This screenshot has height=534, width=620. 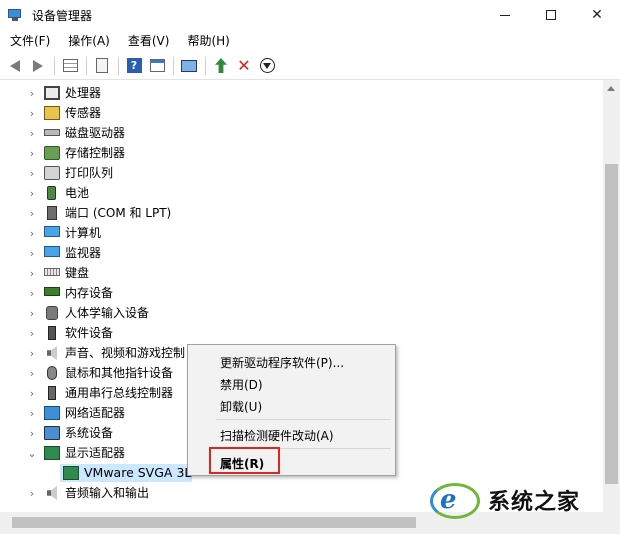 What do you see at coordinates (277, 435) in the screenshot?
I see `menu-item-scan-hardware: 扫描检测硬件改动(A)` at bounding box center [277, 435].